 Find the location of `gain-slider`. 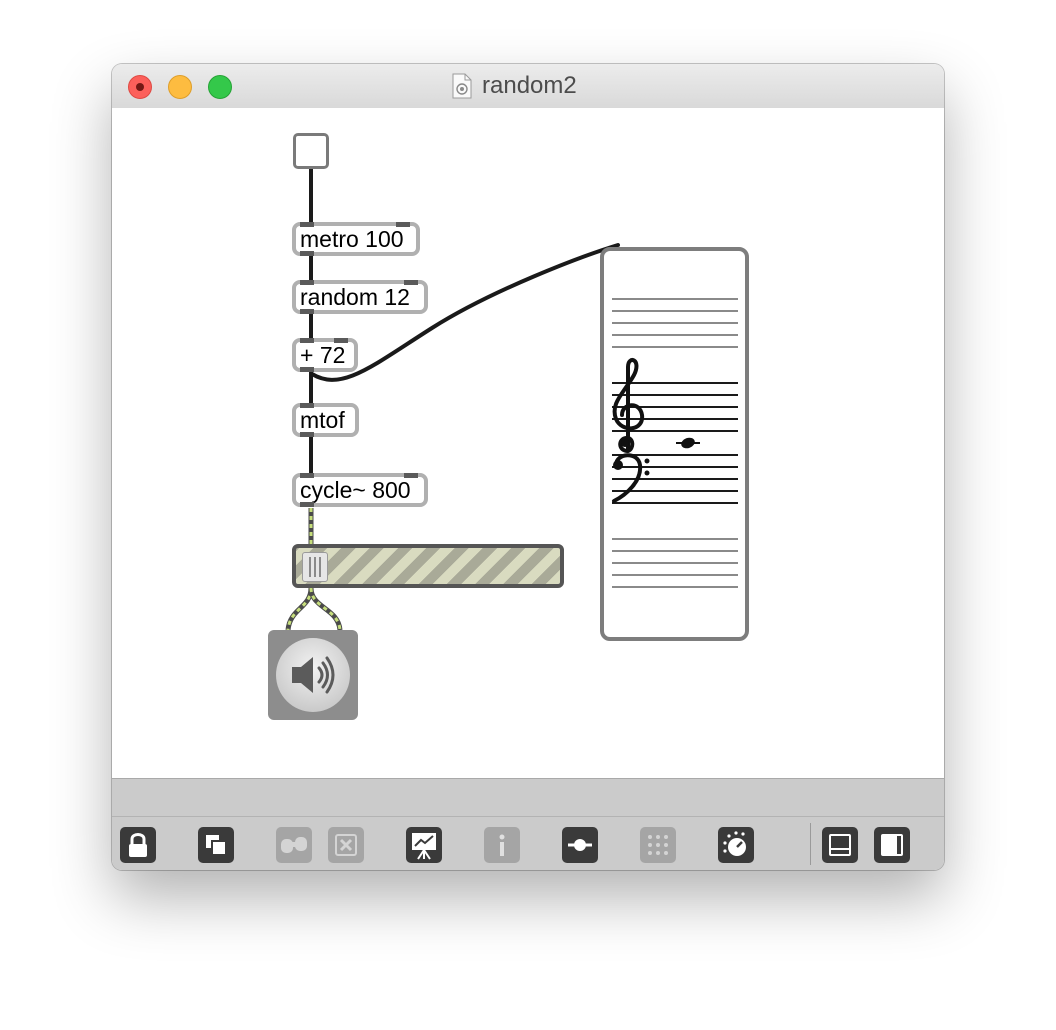

gain-slider is located at coordinates (428, 566).